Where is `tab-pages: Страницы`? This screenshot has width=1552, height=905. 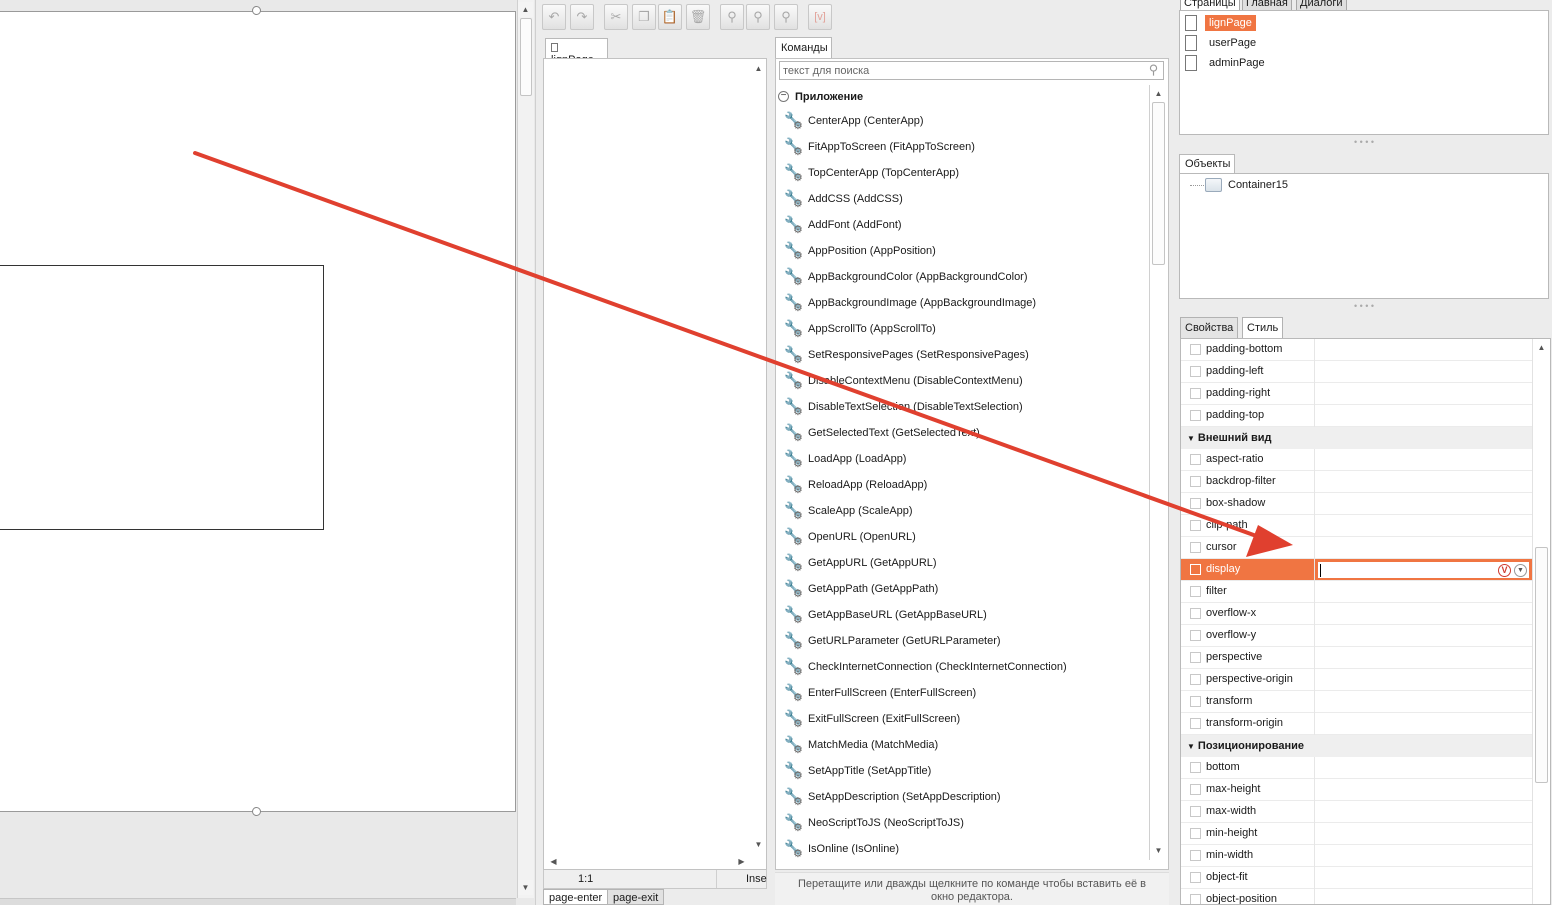
tab-pages: Страницы is located at coordinates (1210, 5).